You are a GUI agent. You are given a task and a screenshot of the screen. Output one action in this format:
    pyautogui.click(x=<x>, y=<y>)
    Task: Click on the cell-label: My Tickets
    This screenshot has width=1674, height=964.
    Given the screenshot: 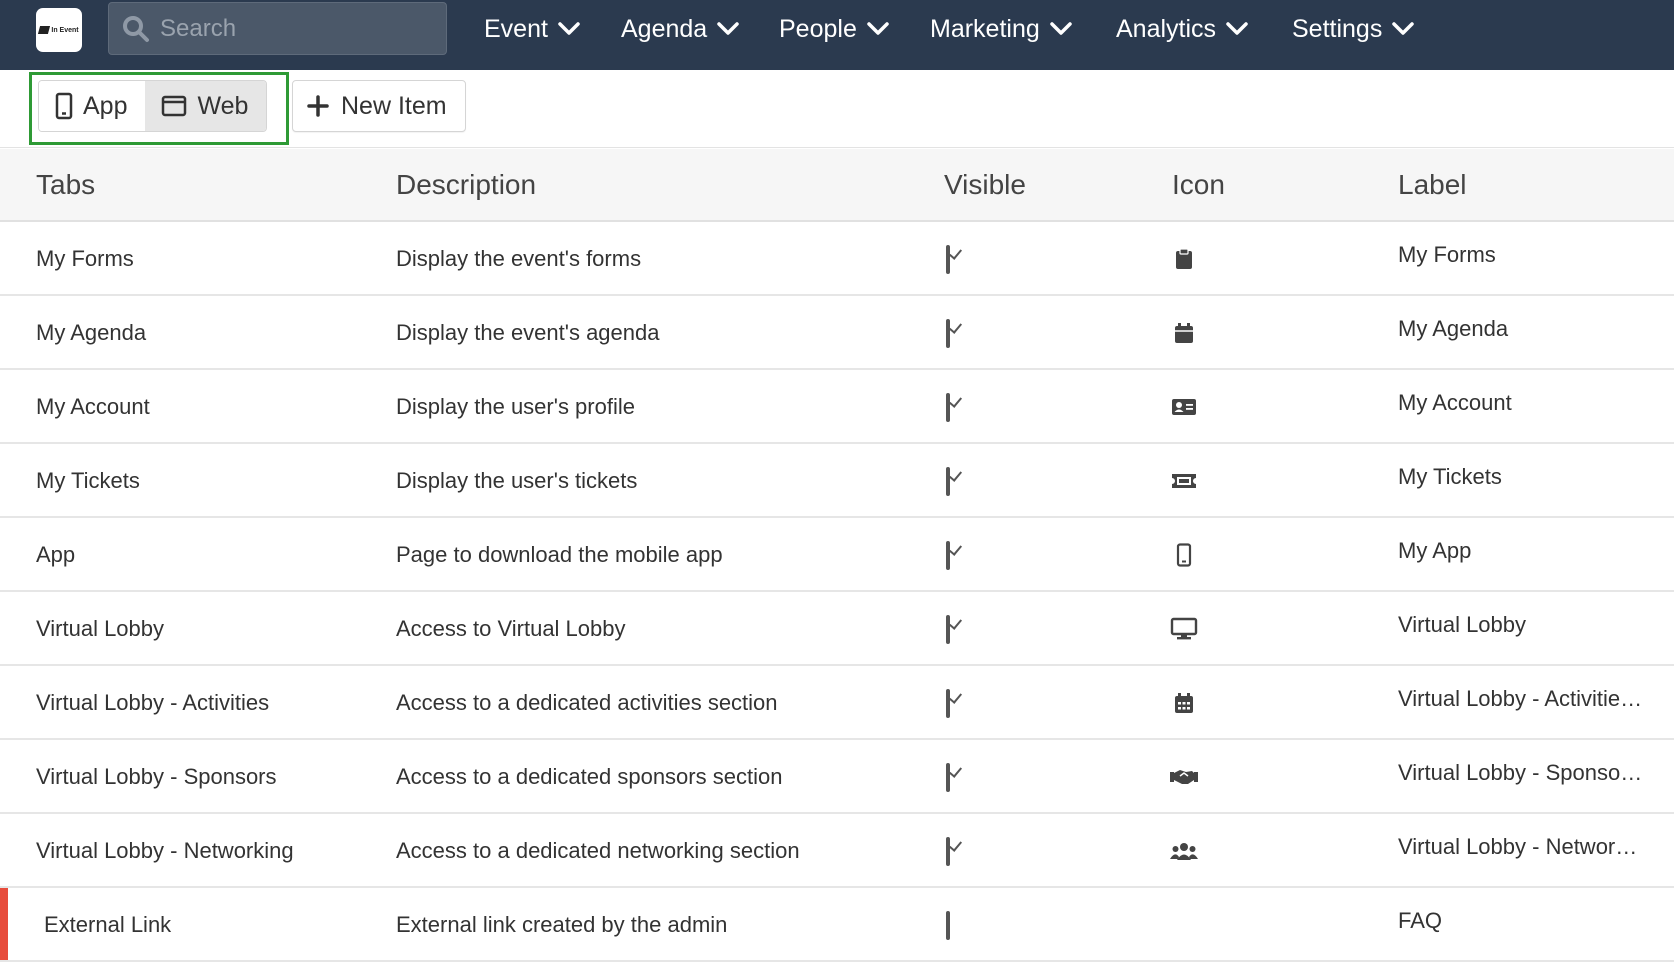 What is the action you would take?
    pyautogui.click(x=1450, y=476)
    